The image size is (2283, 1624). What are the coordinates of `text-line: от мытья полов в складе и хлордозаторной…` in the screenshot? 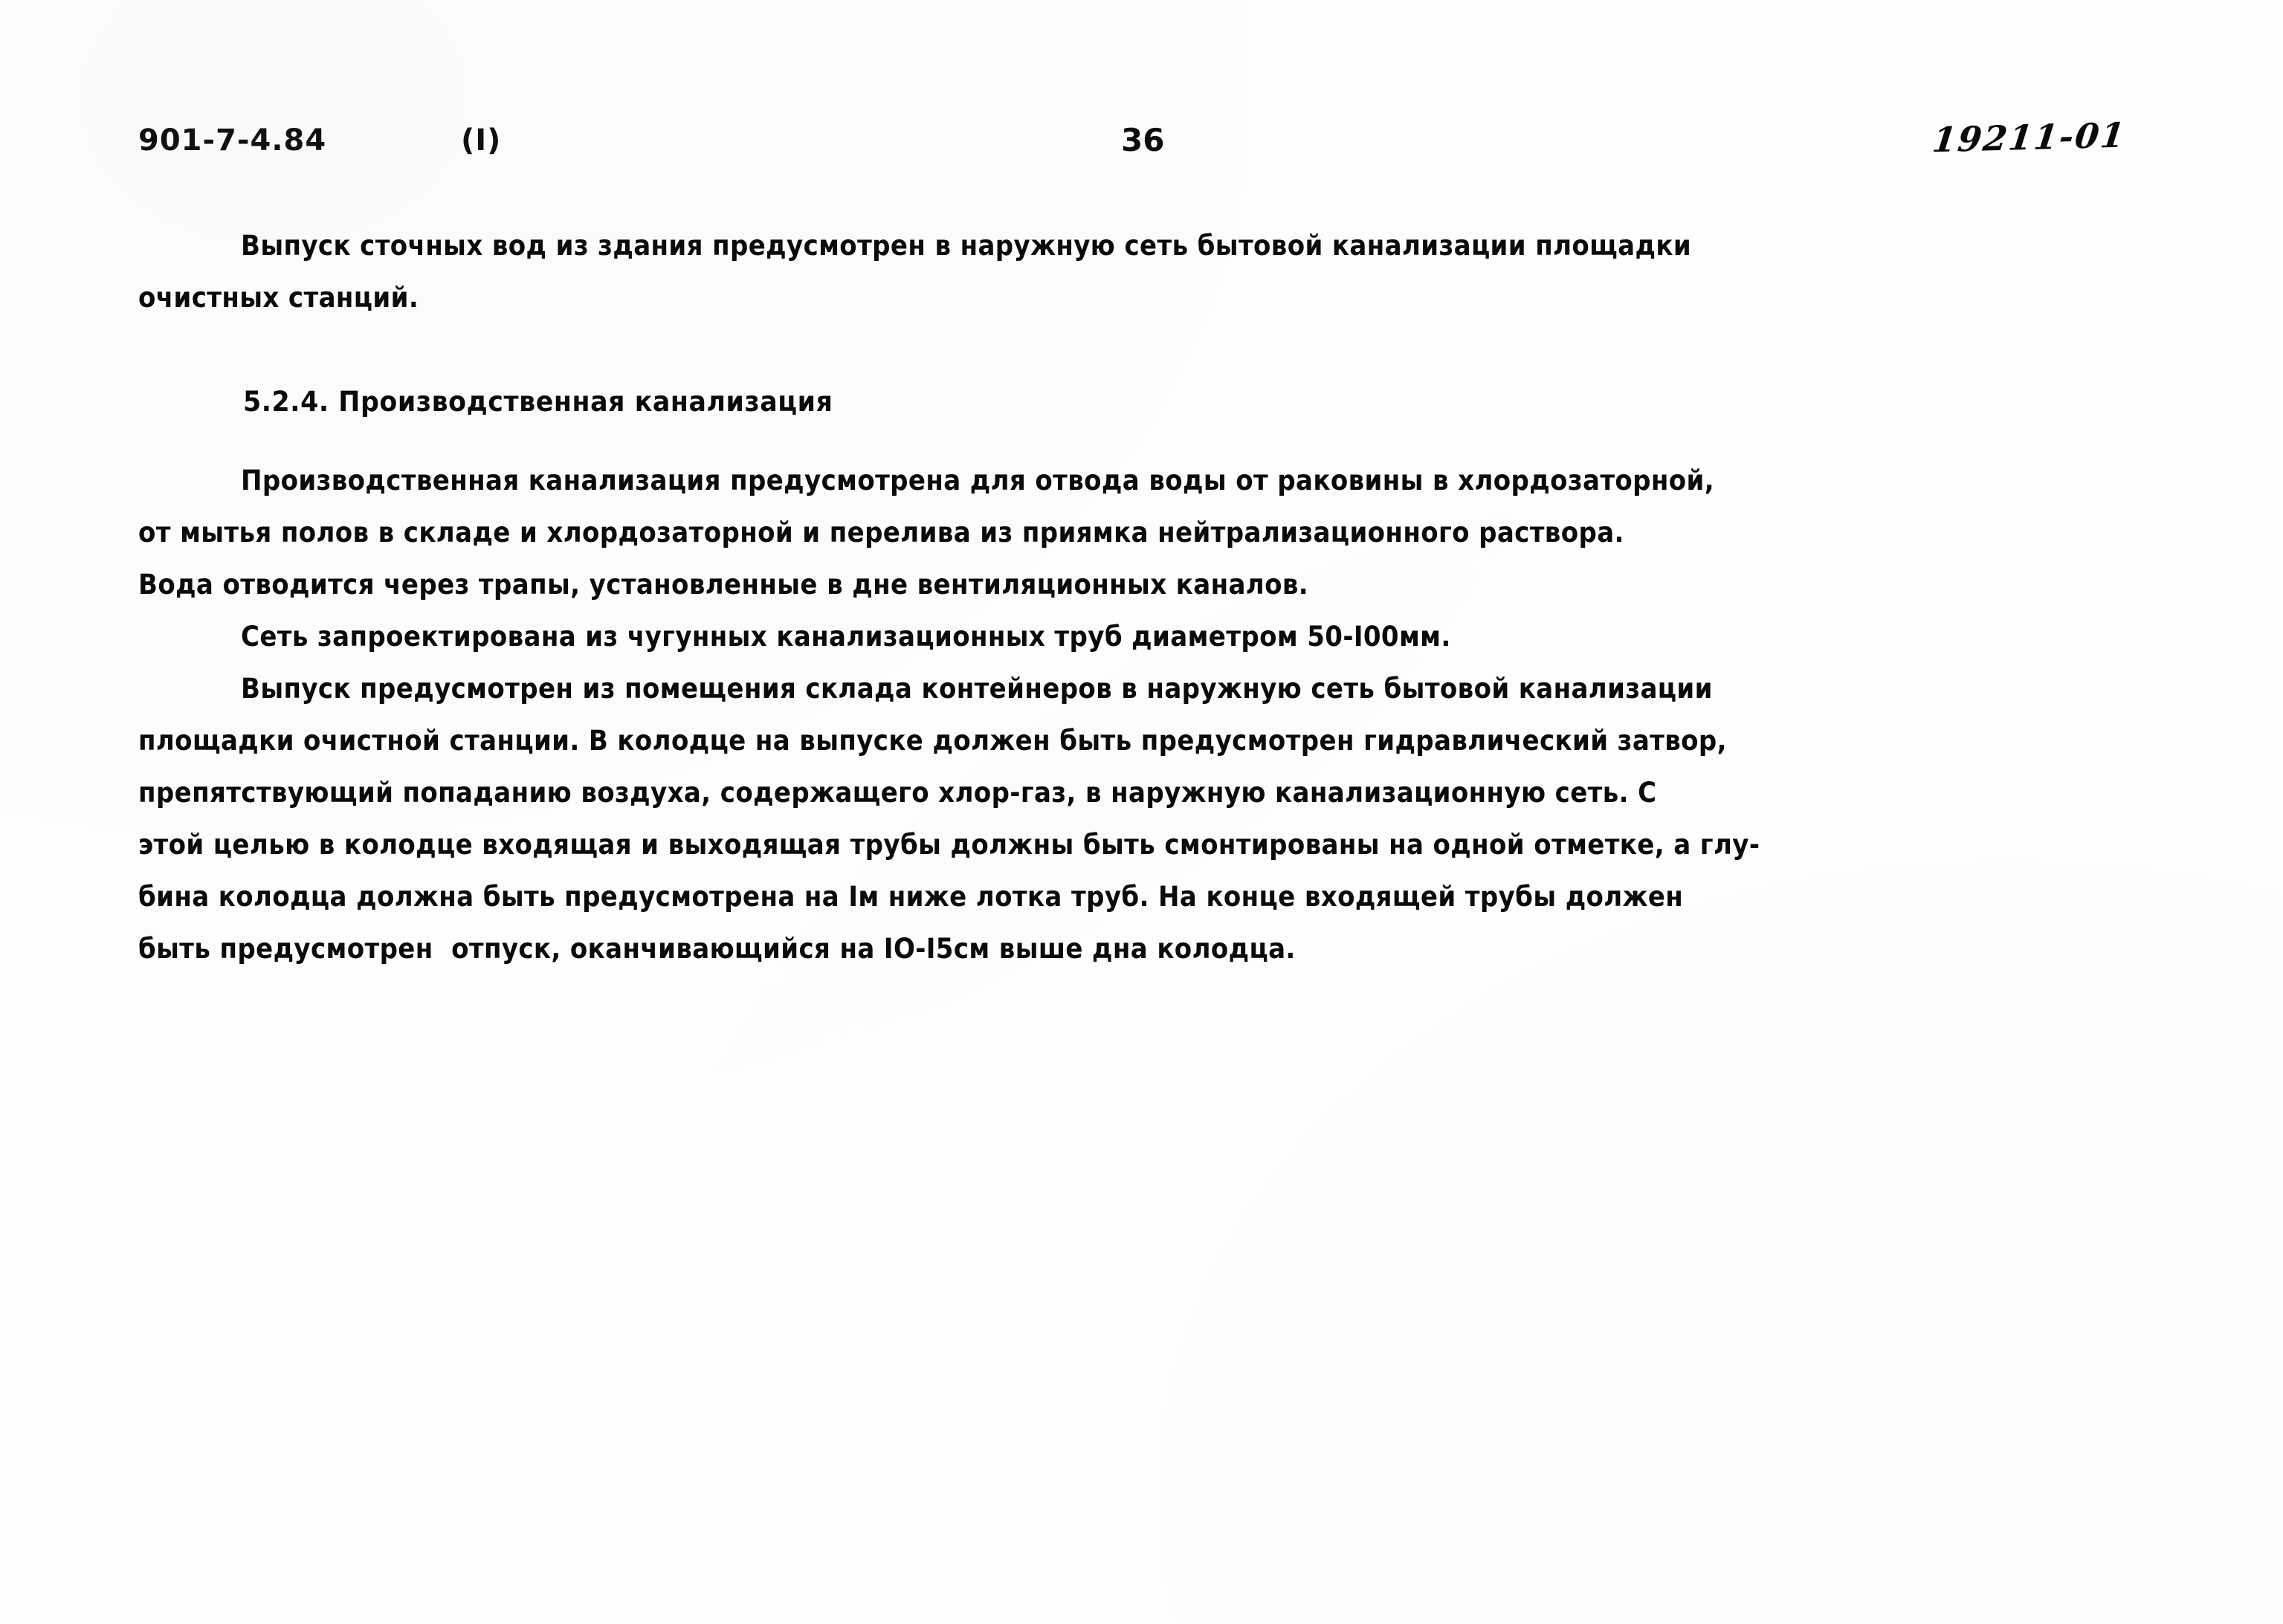 It's located at (881, 533).